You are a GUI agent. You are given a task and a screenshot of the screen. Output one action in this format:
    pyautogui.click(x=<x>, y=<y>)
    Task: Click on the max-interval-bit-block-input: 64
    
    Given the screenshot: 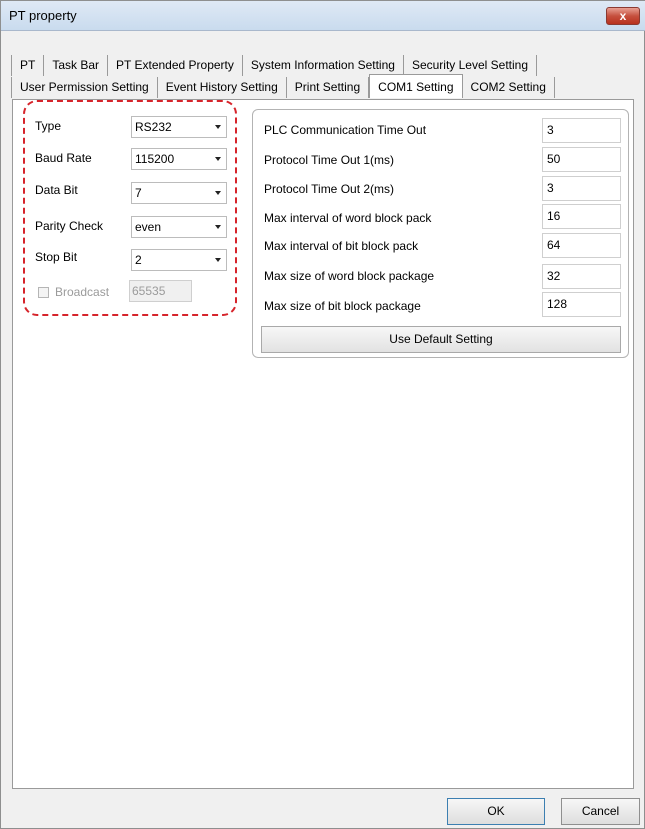 What is the action you would take?
    pyautogui.click(x=581, y=245)
    